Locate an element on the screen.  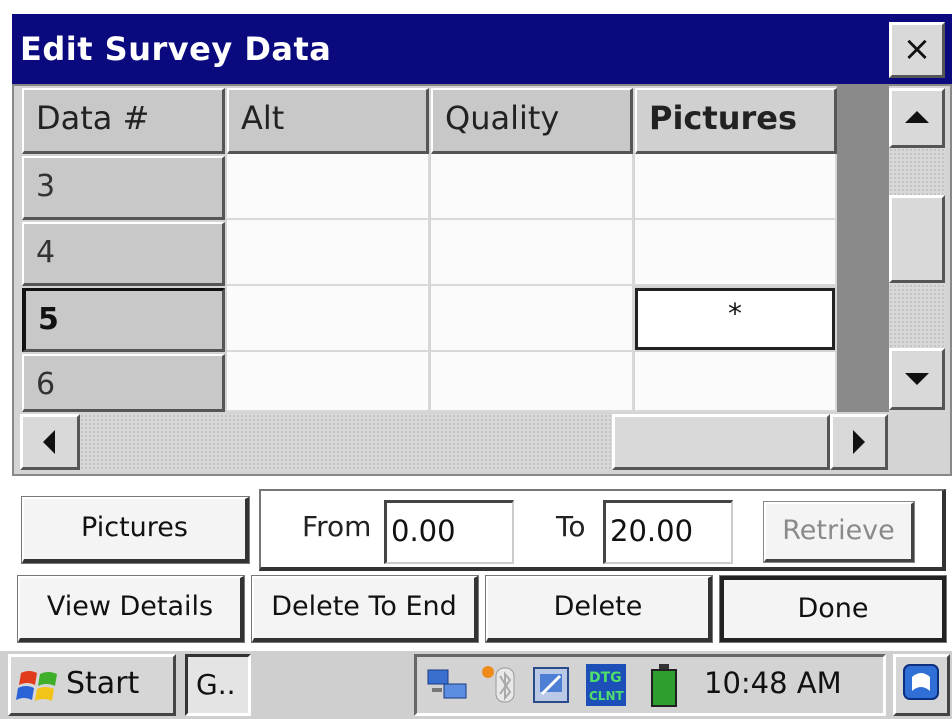
desktop-button is located at coordinates (921, 685).